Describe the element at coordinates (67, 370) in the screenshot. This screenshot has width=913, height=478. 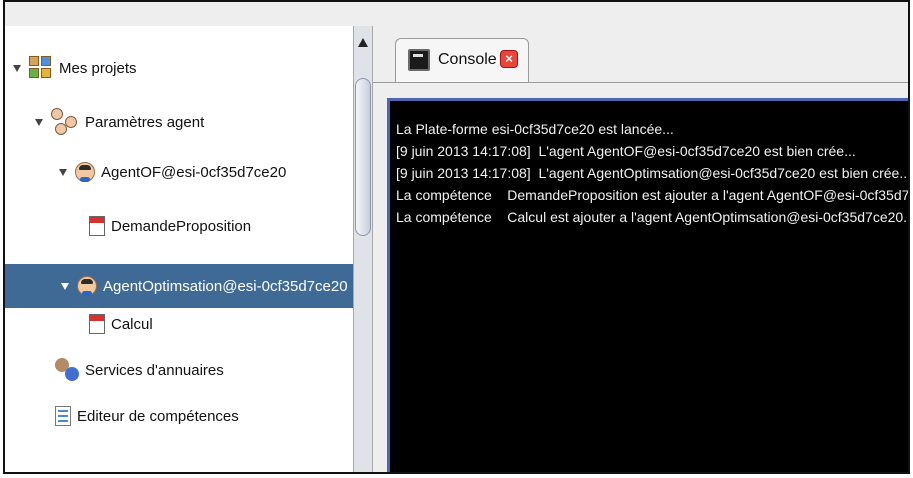
I see `services-icon` at that location.